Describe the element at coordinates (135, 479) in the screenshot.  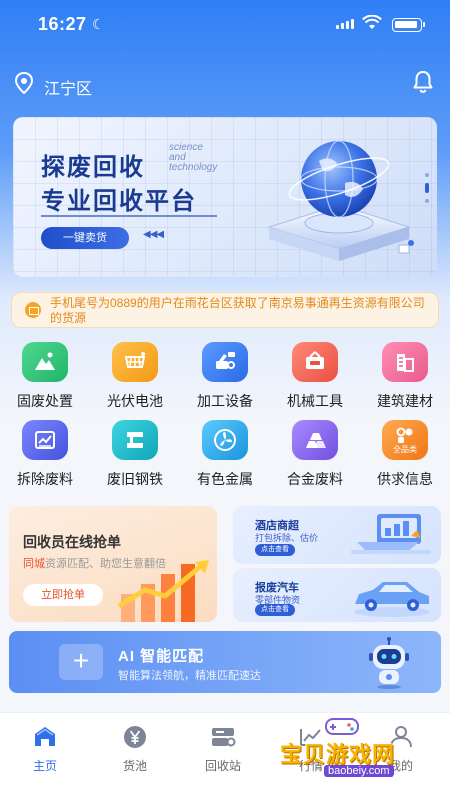
I see `category-label: 废旧钢铁` at that location.